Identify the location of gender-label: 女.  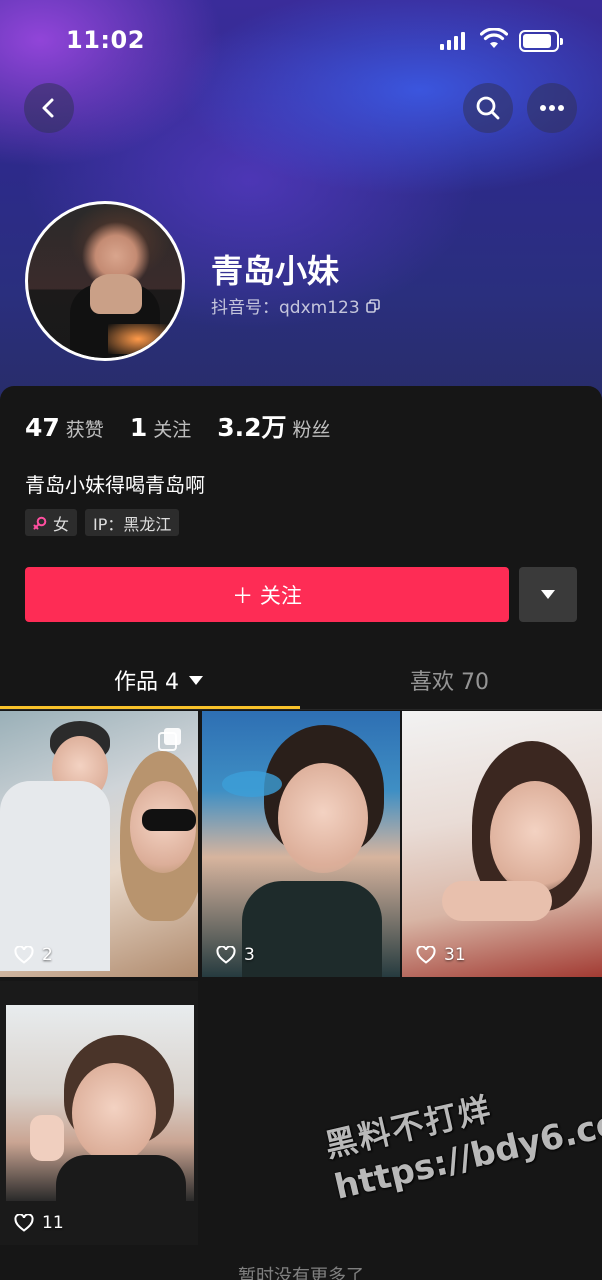
(61, 524).